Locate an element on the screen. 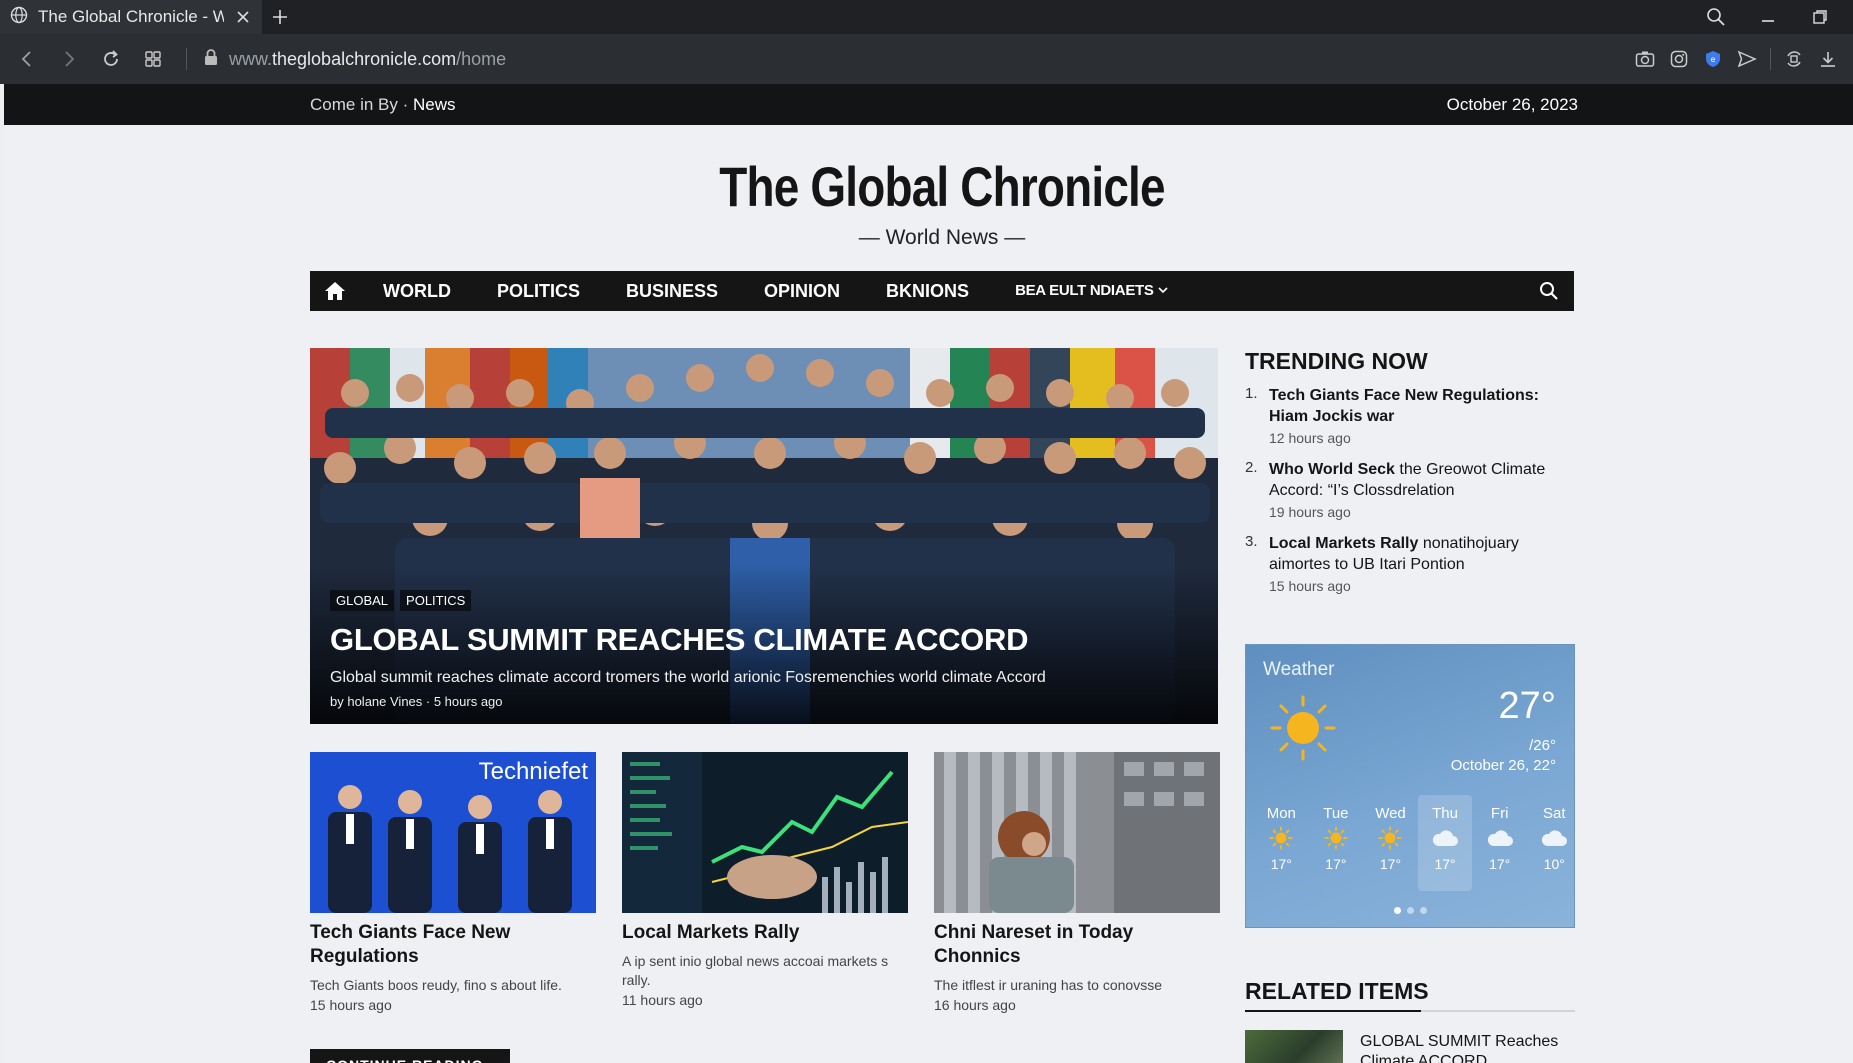 The image size is (1853, 1063). browser-tab-bar: The Global Chronicle - Worl is located at coordinates (926, 17).